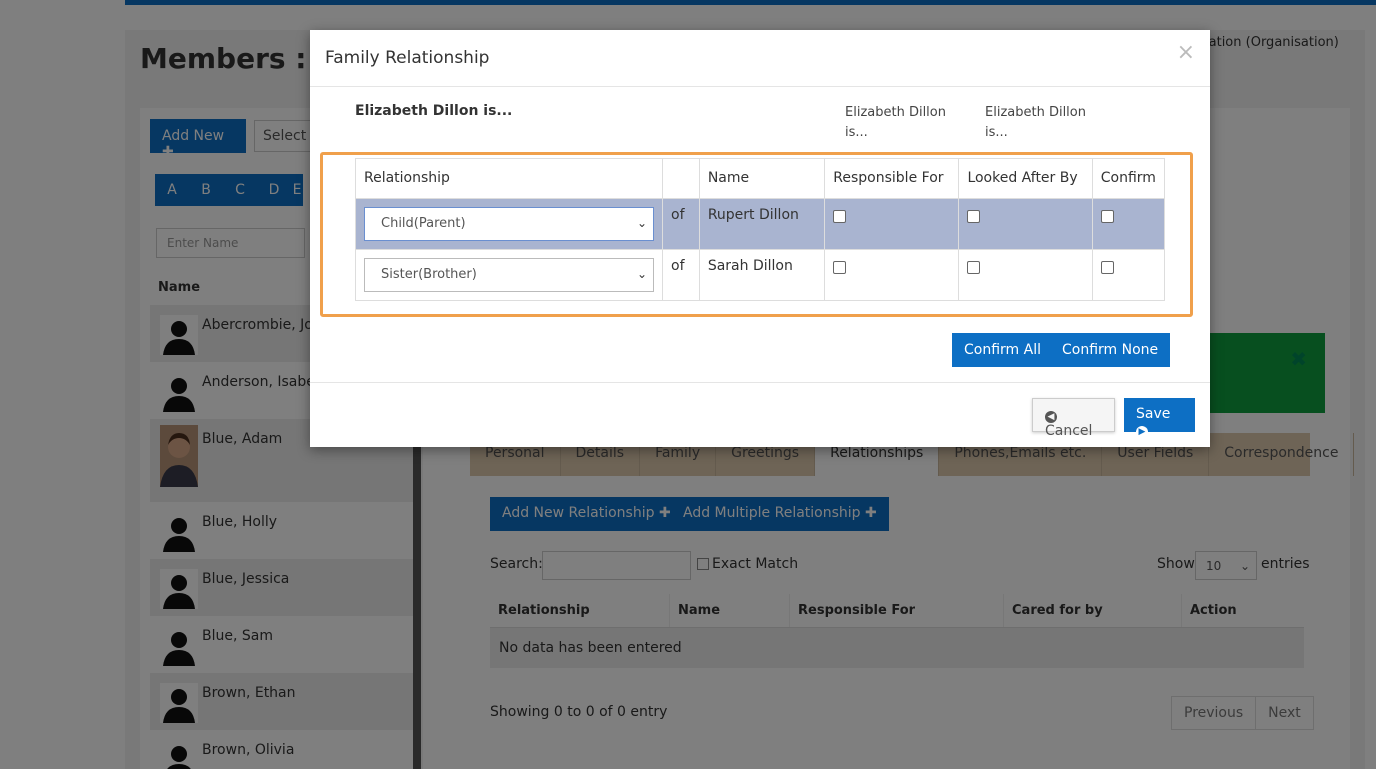  Describe the element at coordinates (681, 178) in the screenshot. I see `col-of` at that location.